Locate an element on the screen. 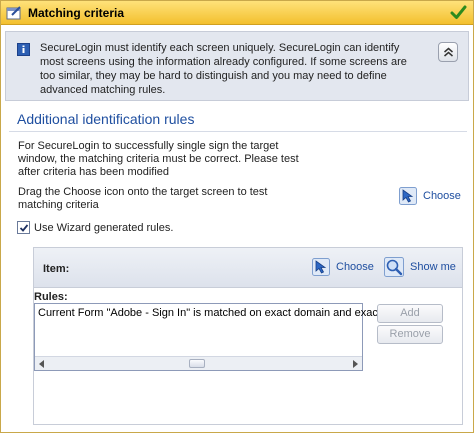 This screenshot has height=433, width=474. collapse-icon is located at coordinates (448, 52).